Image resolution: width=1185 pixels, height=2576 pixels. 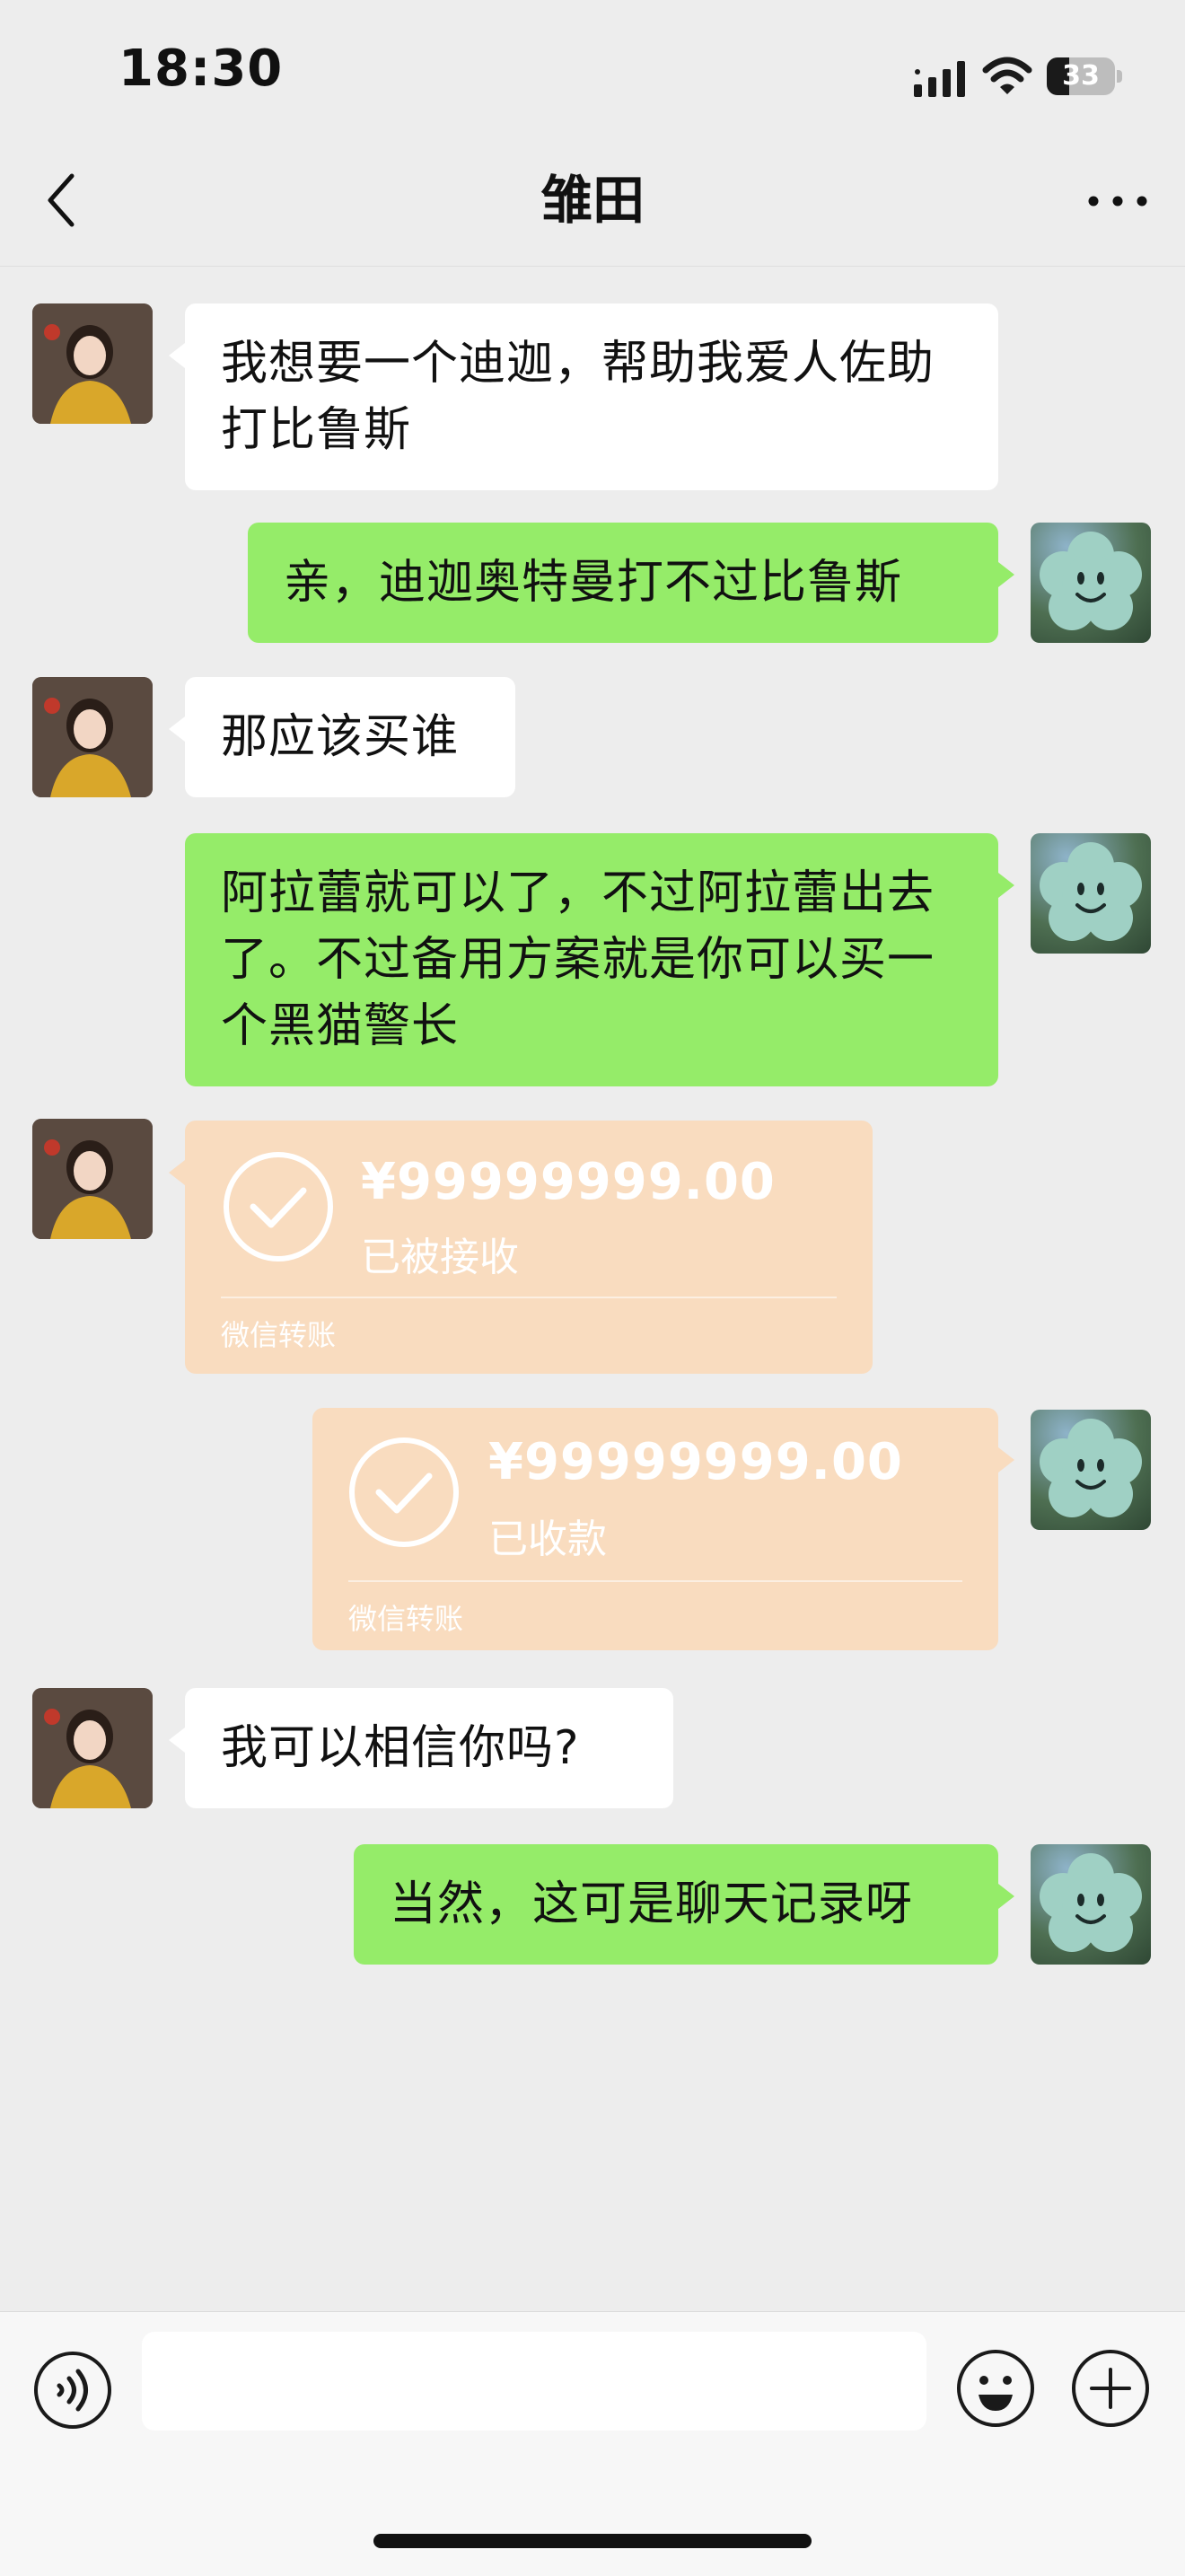 What do you see at coordinates (72, 2390) in the screenshot?
I see `voice-icon` at bounding box center [72, 2390].